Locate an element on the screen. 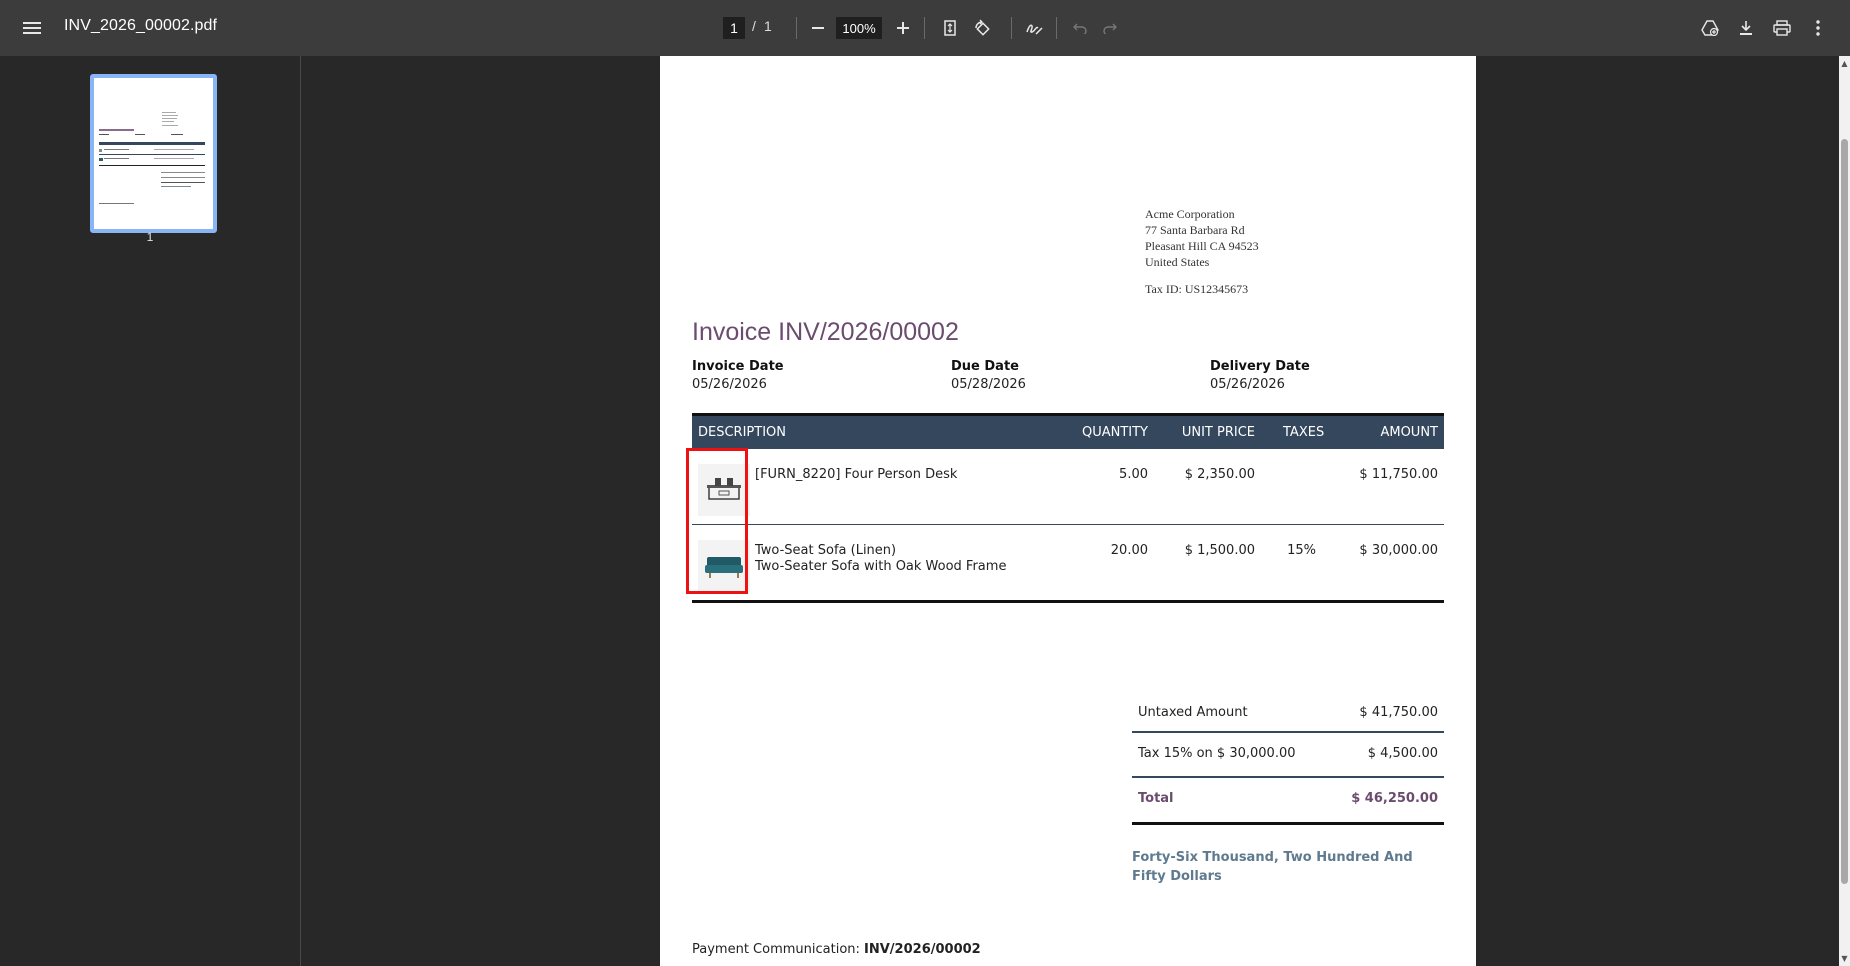 The image size is (1850, 966). company-name: Acme Corporation is located at coordinates (1190, 214).